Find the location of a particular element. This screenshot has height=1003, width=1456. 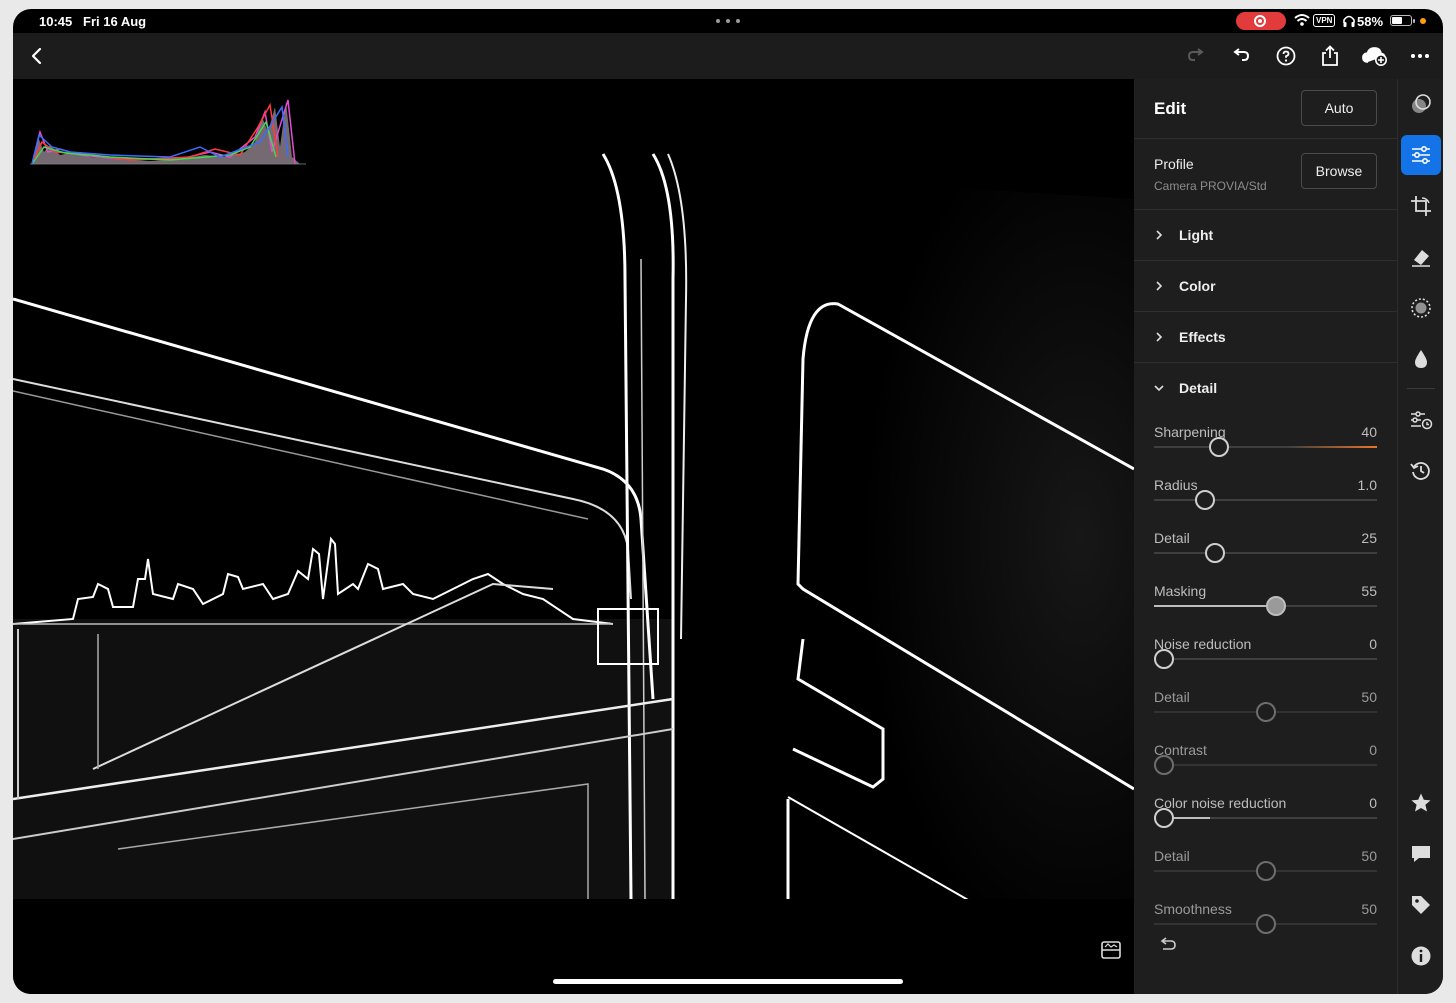

slider-row: Smoothness 50 is located at coordinates (1265, 926).